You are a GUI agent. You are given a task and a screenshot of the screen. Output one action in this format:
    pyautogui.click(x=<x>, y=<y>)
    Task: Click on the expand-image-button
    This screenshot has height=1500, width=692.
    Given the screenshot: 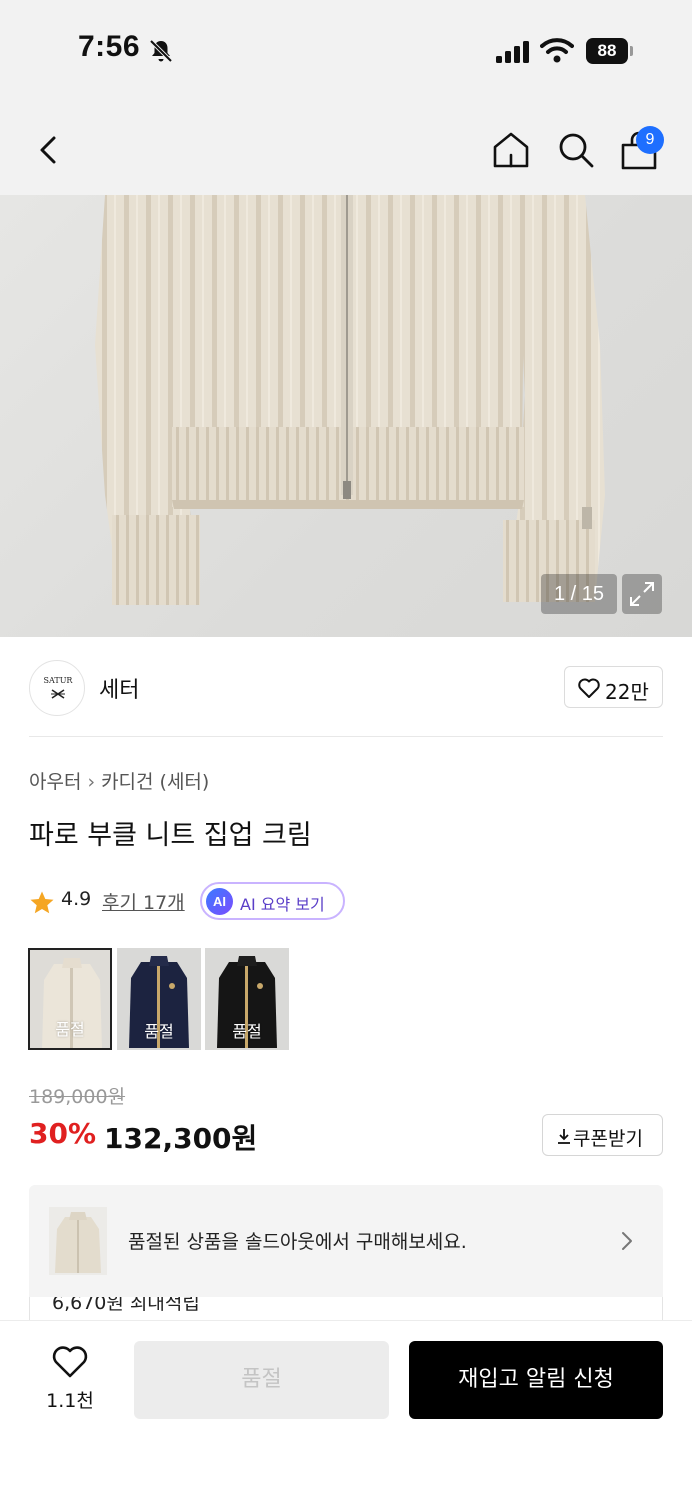 What is the action you would take?
    pyautogui.click(x=642, y=594)
    